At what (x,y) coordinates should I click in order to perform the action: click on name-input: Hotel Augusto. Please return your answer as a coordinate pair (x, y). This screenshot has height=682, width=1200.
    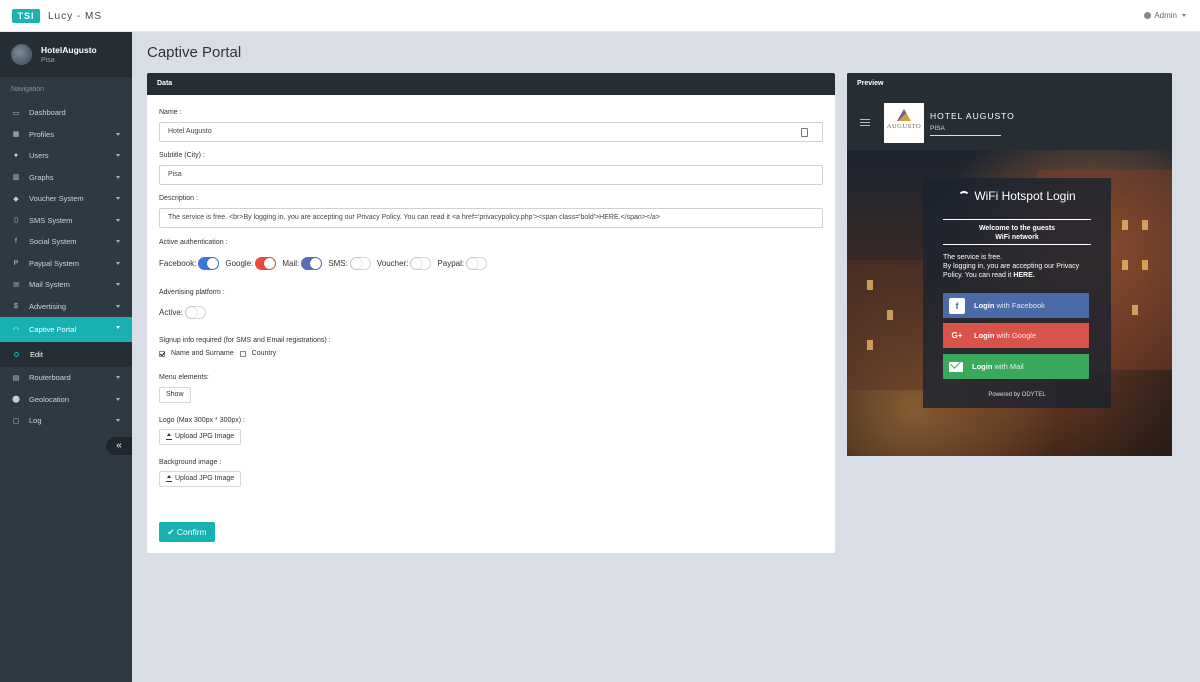
    Looking at the image, I should click on (491, 132).